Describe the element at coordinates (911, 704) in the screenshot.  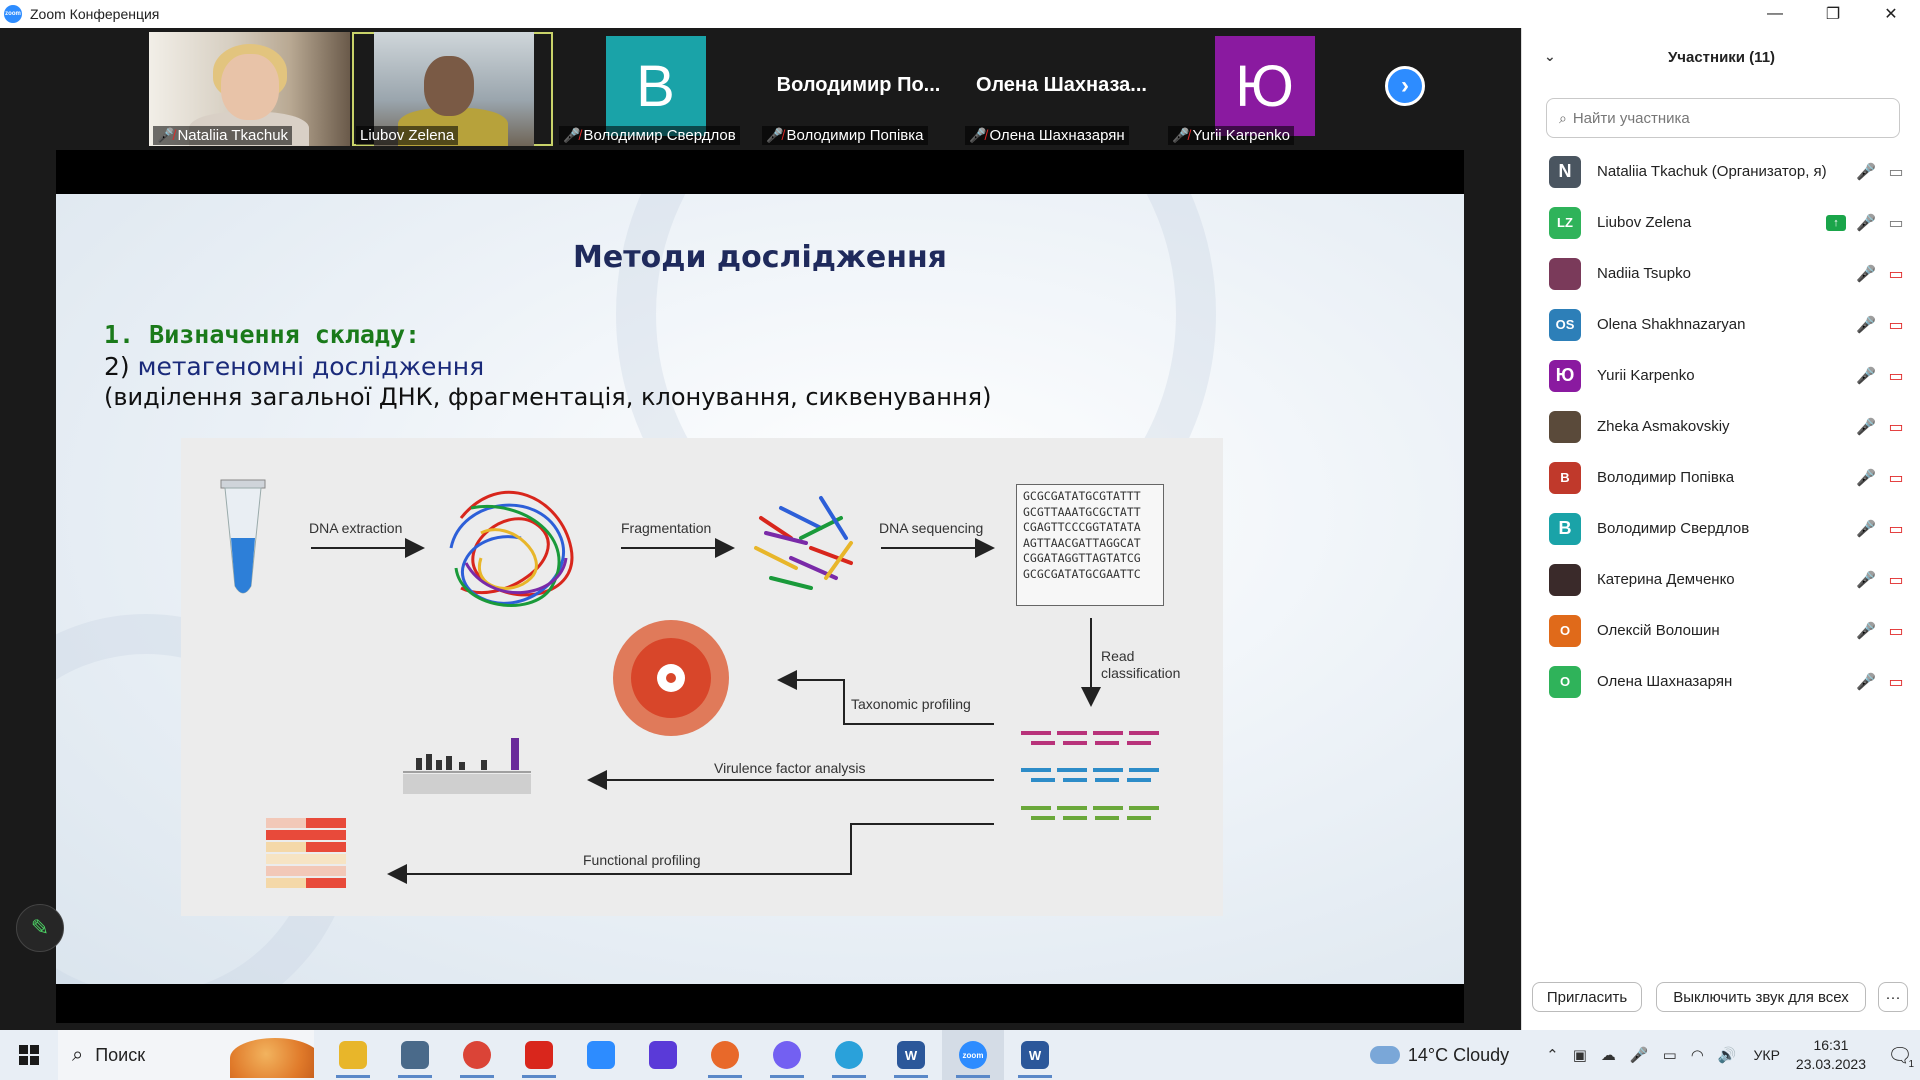
I see `fig-label-taxonomic: Taxonomic profiling` at that location.